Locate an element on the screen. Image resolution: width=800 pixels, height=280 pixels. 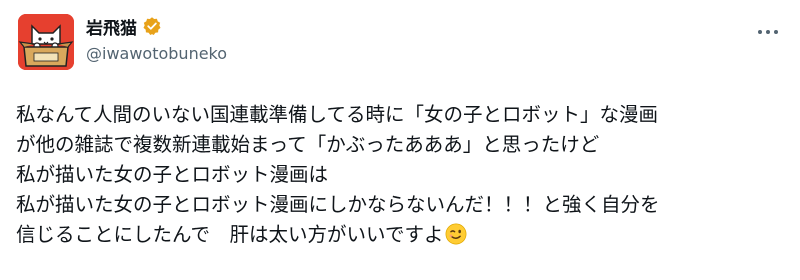
verified-badge-icon is located at coordinates (152, 26).